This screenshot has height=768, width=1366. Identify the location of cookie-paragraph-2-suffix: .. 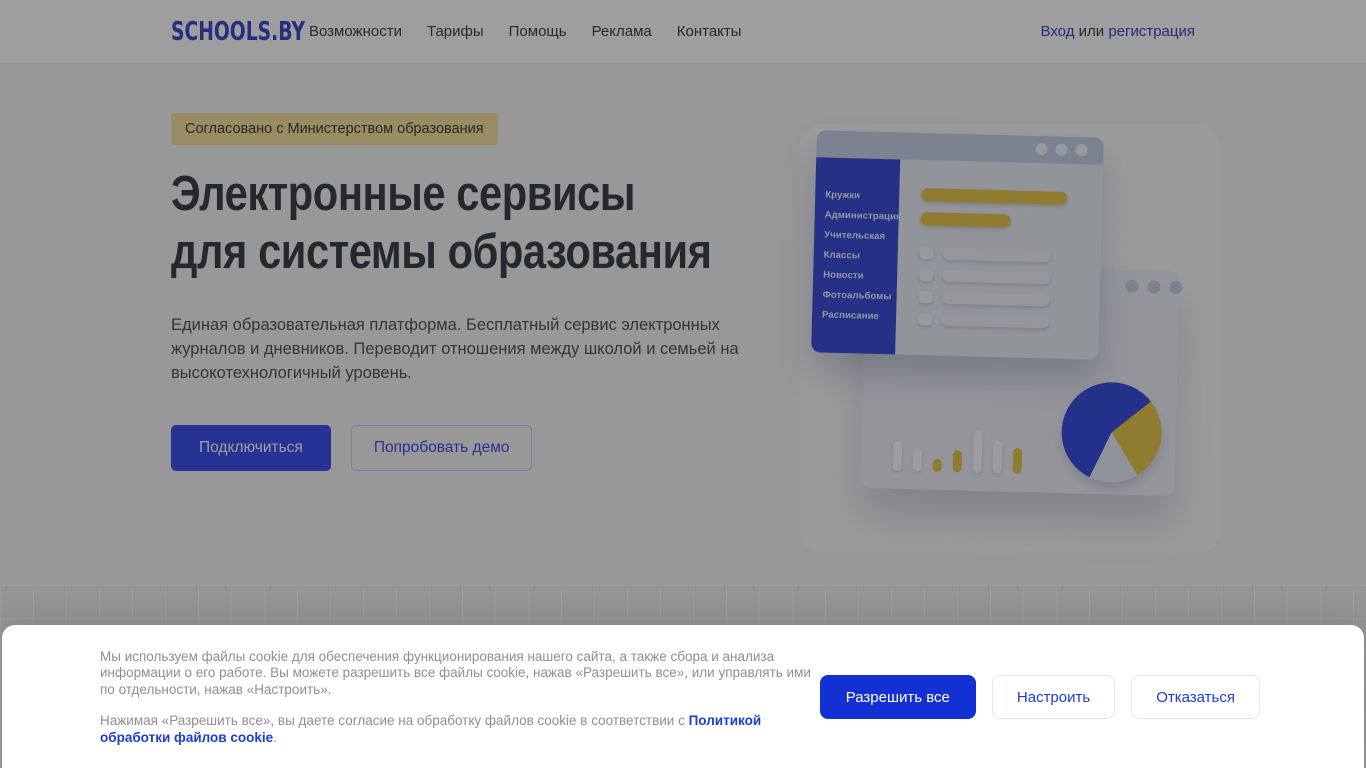
(275, 737).